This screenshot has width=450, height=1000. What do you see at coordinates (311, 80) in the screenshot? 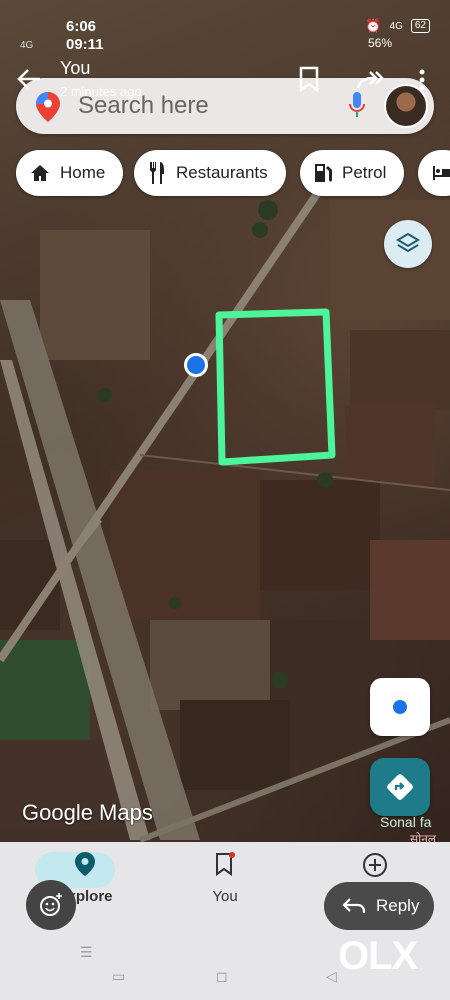
I see `bookmark-icon` at bounding box center [311, 80].